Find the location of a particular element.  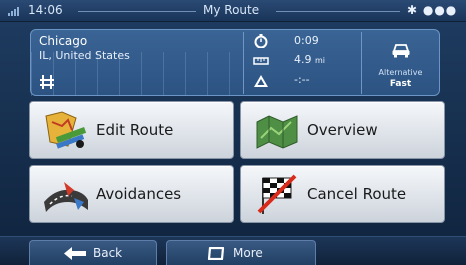

time-remaining: 0:09 is located at coordinates (306, 40).